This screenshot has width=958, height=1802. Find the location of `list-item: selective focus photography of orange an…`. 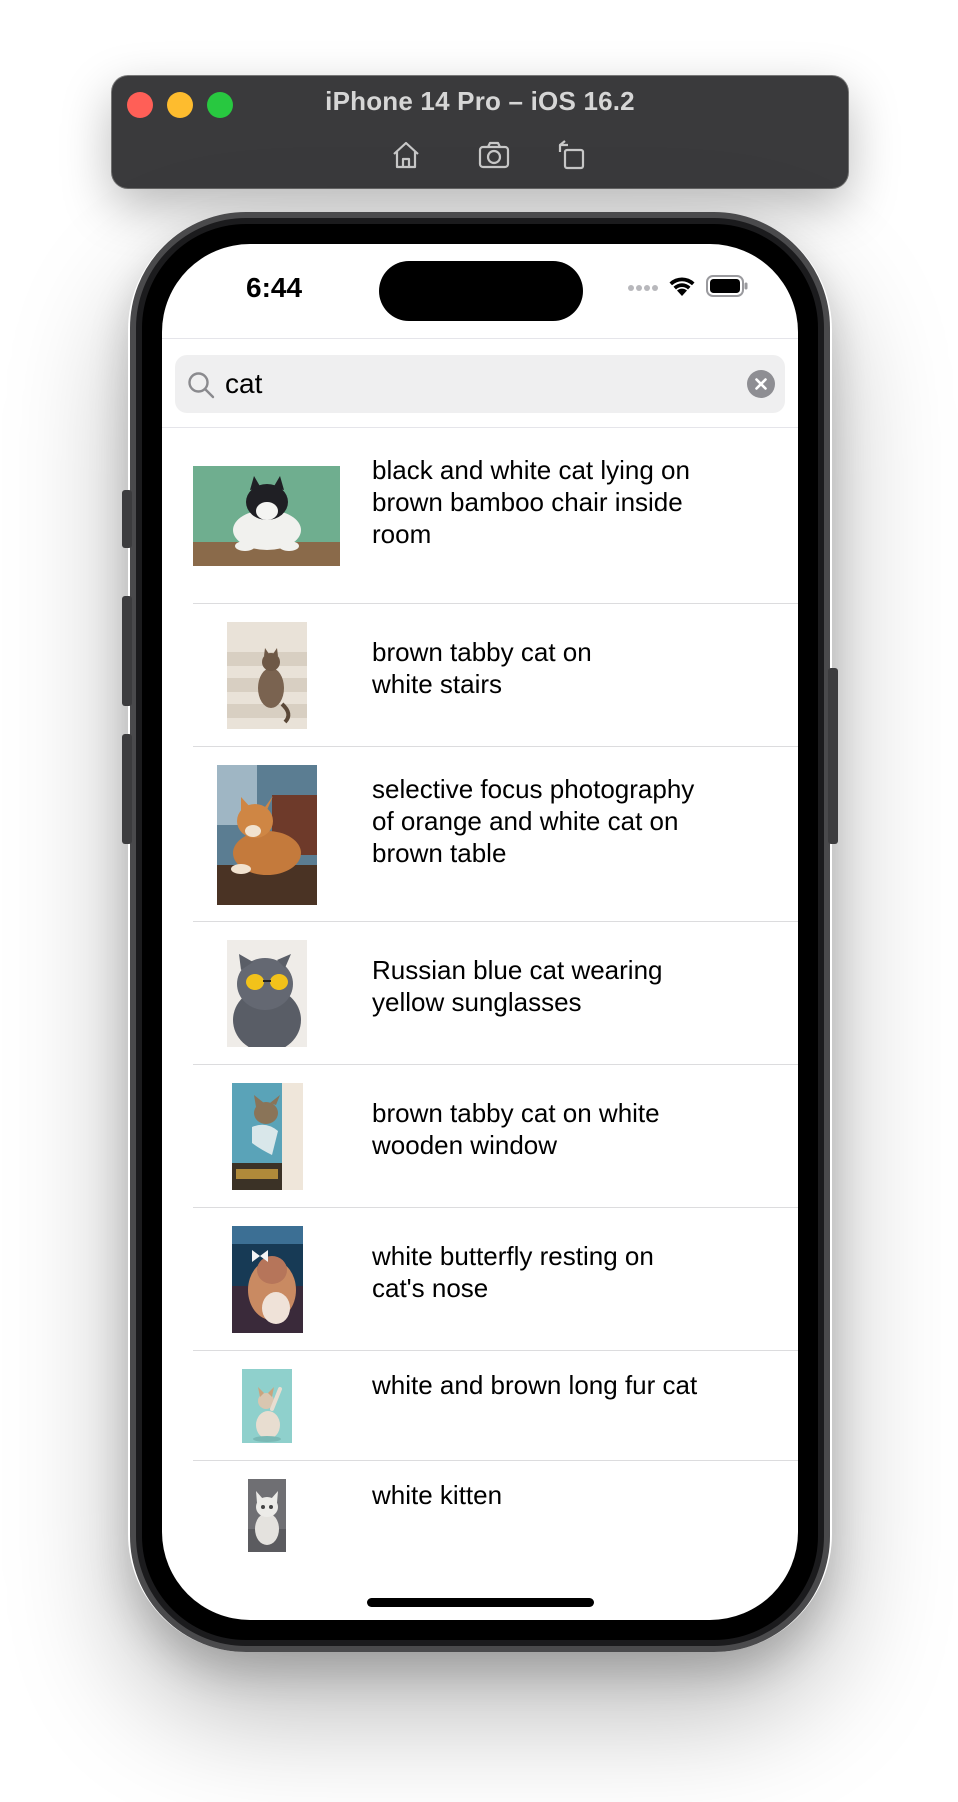

list-item: selective focus photography of orange an… is located at coordinates (480, 834).